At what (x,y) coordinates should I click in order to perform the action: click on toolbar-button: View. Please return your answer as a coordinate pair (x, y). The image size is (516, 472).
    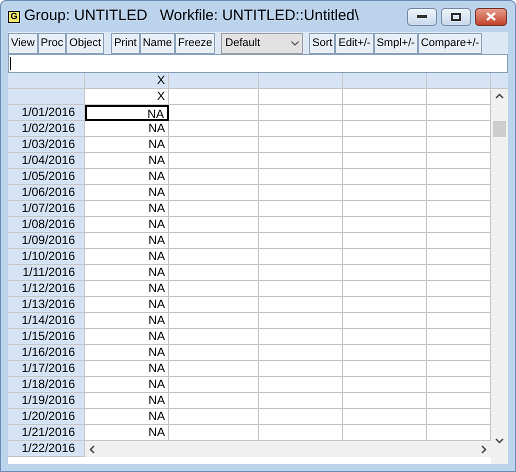
    Looking at the image, I should click on (23, 43).